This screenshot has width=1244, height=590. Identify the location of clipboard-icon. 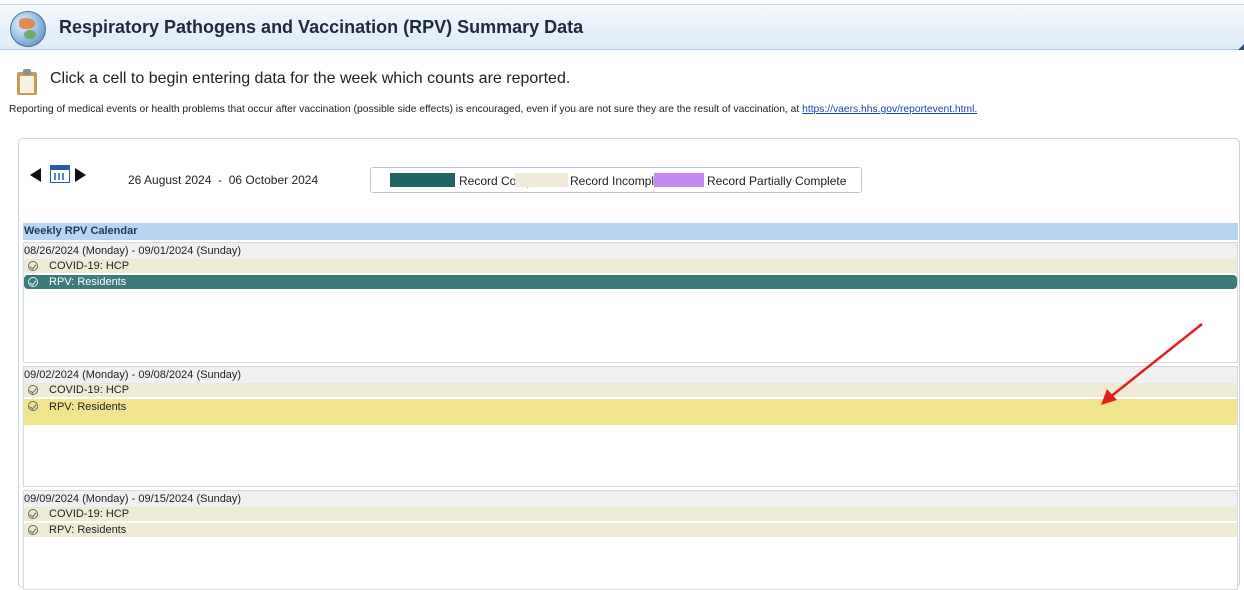
(27, 82).